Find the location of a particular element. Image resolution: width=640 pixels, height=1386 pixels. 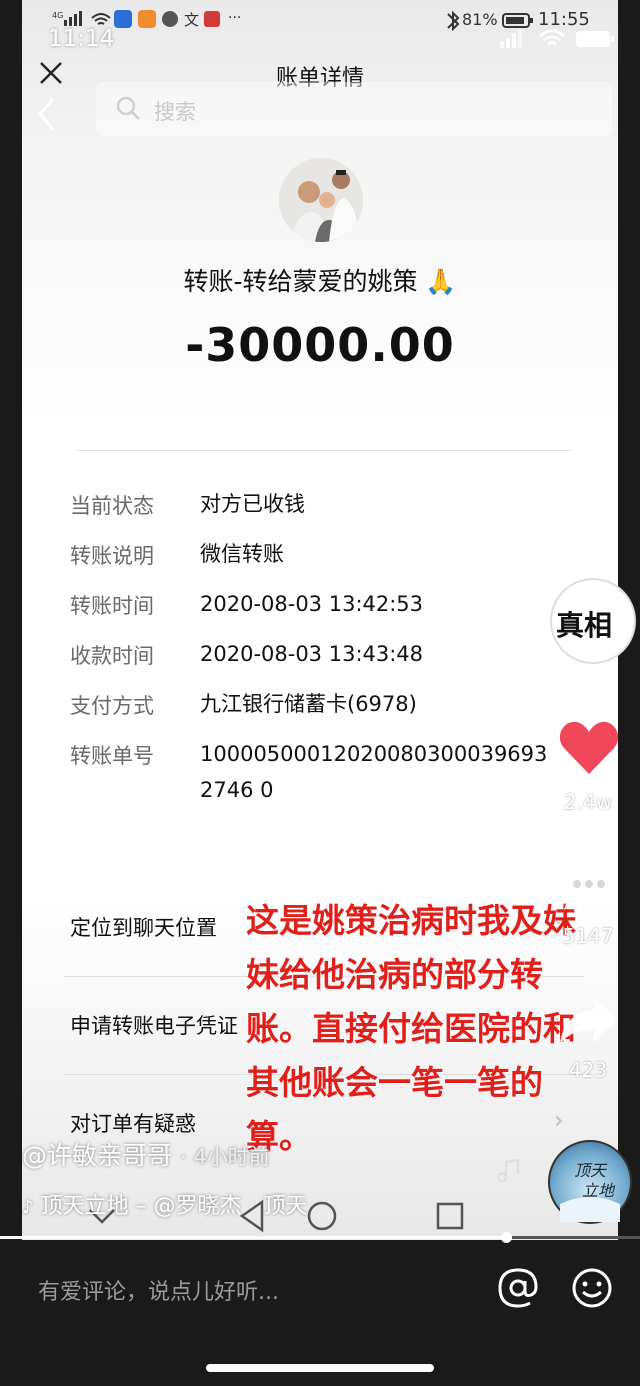

like-count: 2.4w is located at coordinates (588, 802).